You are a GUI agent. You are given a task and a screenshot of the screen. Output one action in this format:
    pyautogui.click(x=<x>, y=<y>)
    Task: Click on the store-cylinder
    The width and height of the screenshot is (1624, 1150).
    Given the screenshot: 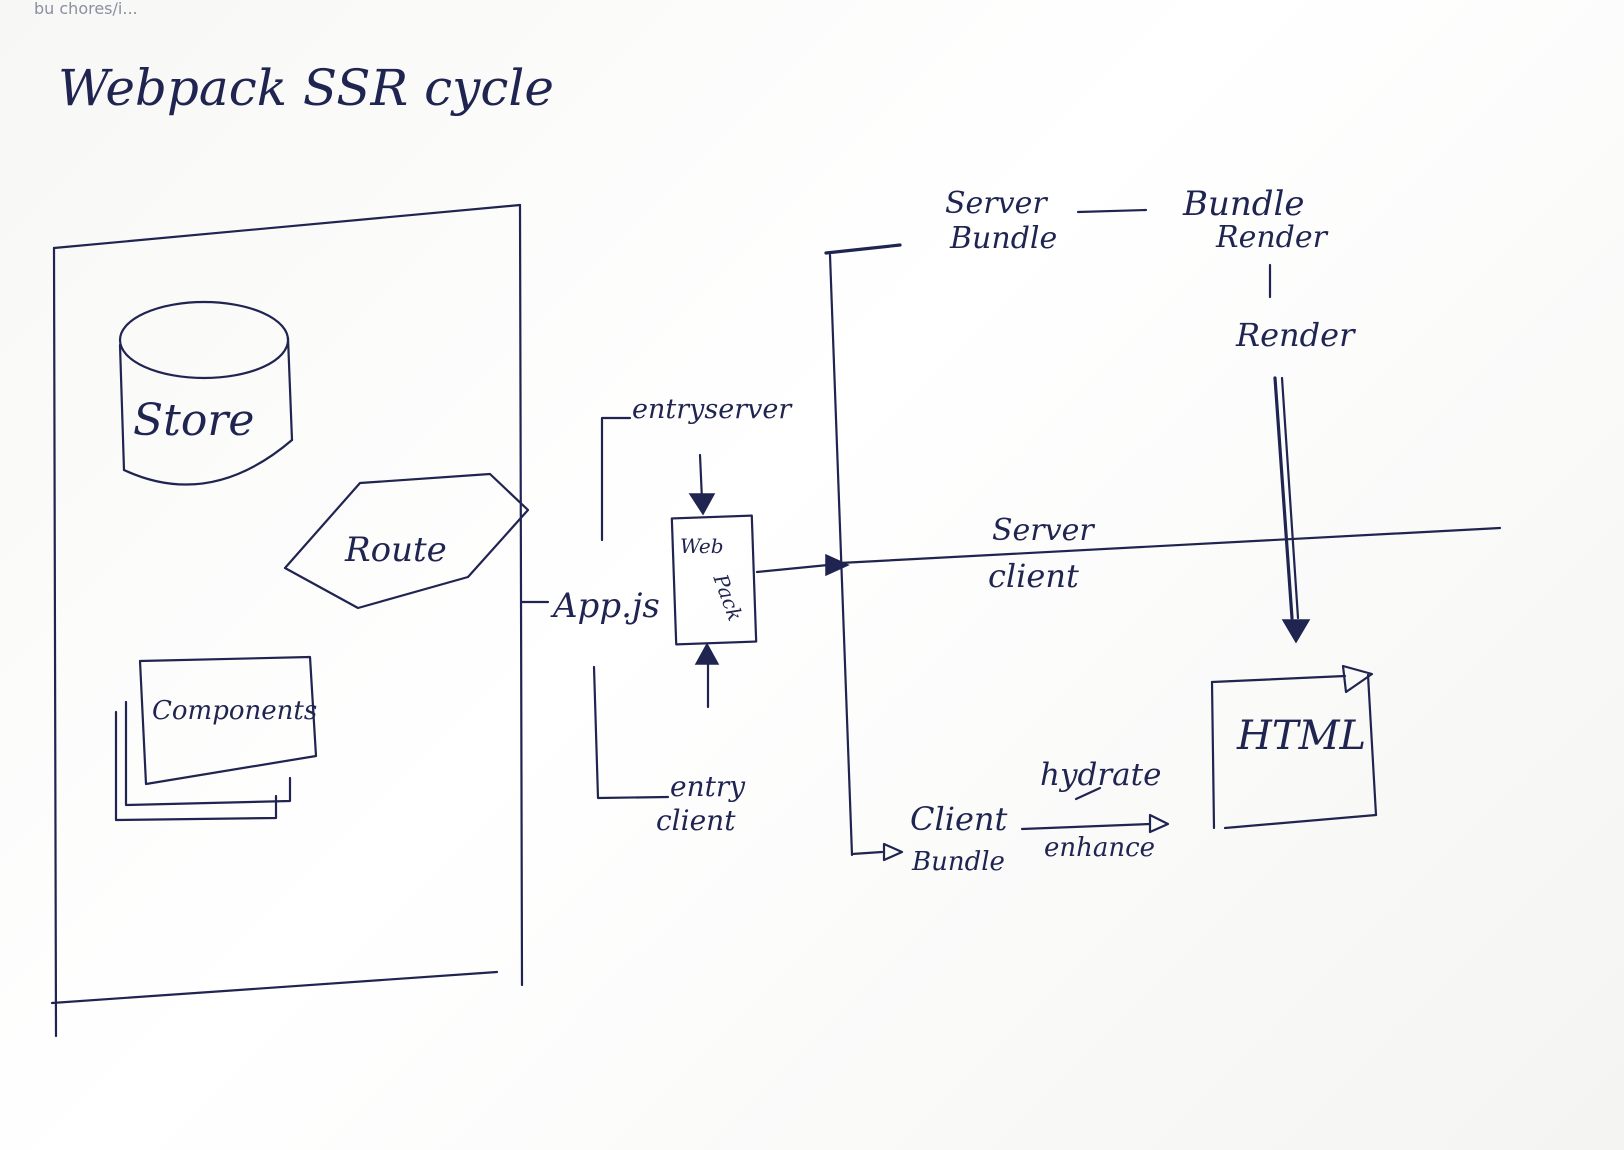 What is the action you would take?
    pyautogui.click(x=206, y=393)
    